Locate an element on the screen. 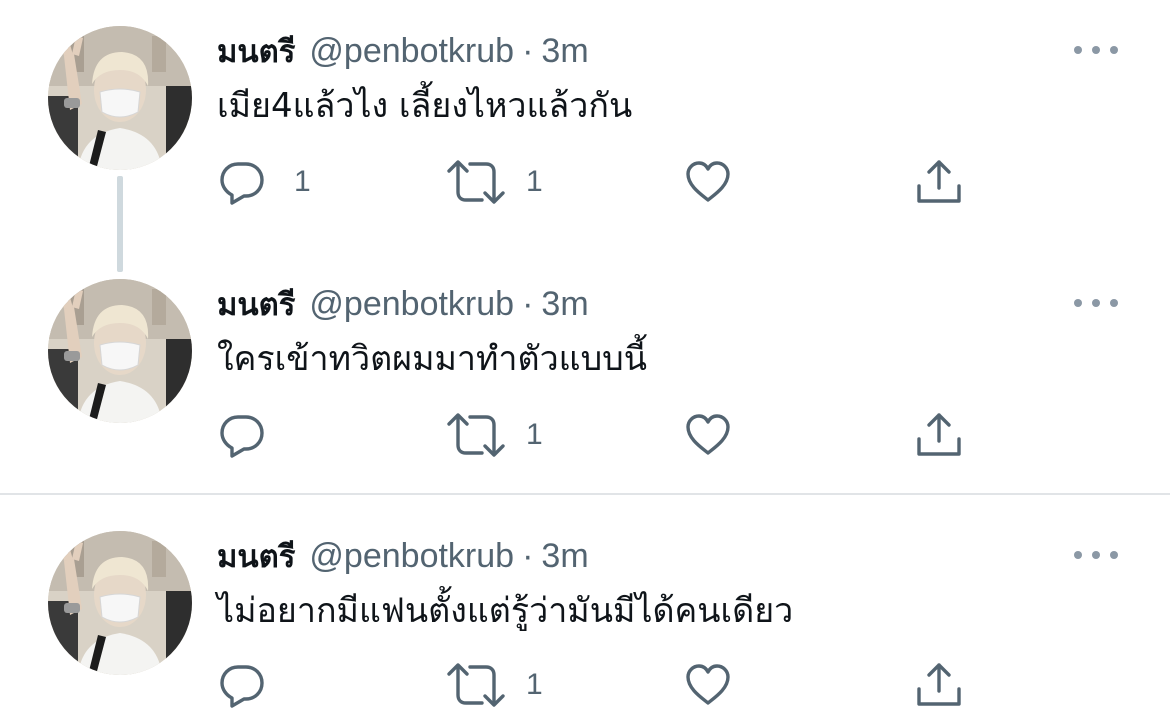  reply-button: 1 is located at coordinates (264, 182).